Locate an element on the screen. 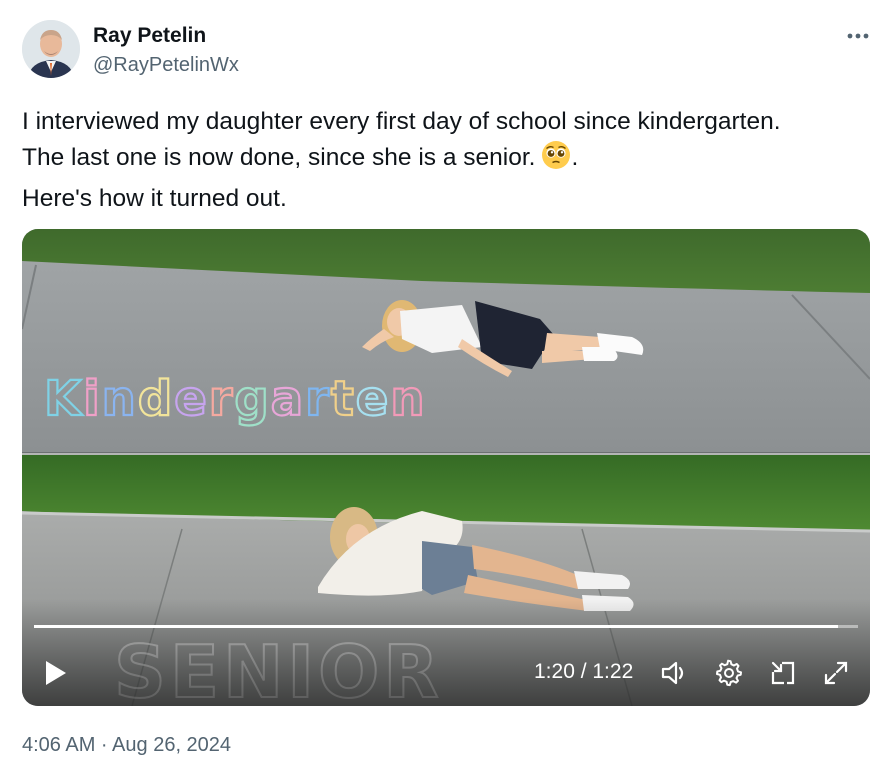 The width and height of the screenshot is (883, 769). video-time: 1:20 / 1:22 is located at coordinates (584, 671).